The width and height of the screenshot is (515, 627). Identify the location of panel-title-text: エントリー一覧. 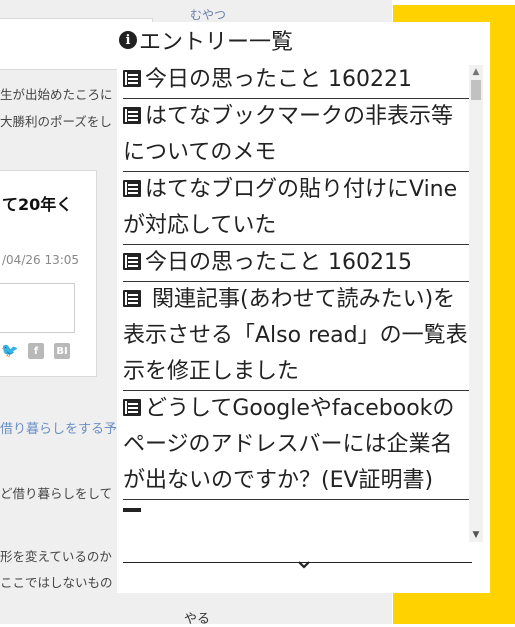
(216, 42).